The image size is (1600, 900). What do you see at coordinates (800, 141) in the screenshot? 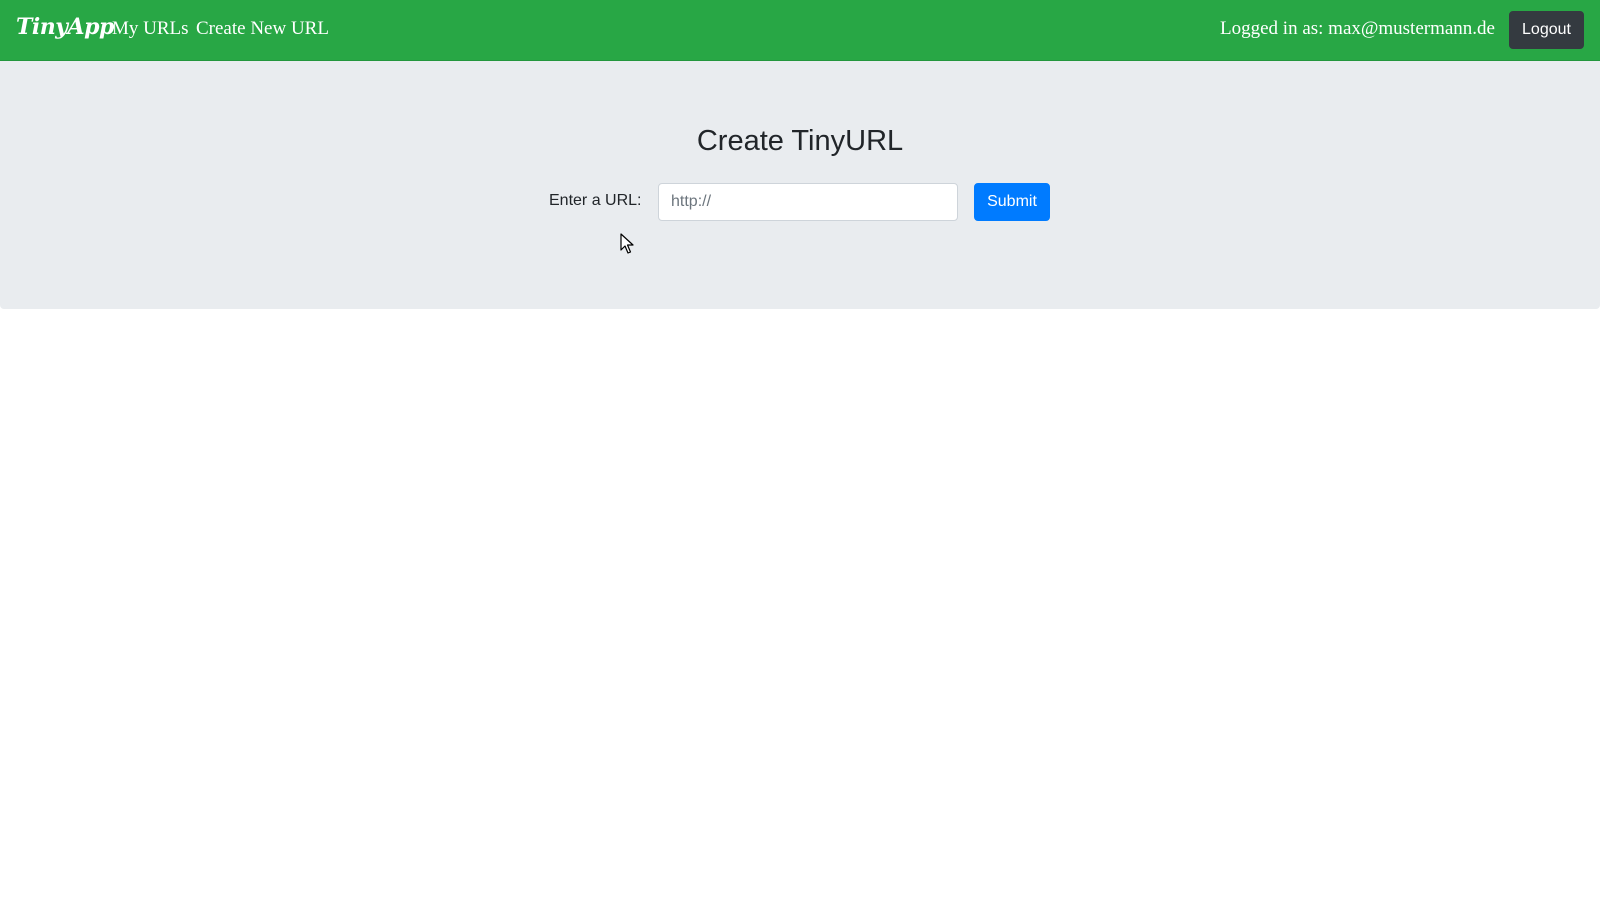
I see `page-title: Create TinyURL` at bounding box center [800, 141].